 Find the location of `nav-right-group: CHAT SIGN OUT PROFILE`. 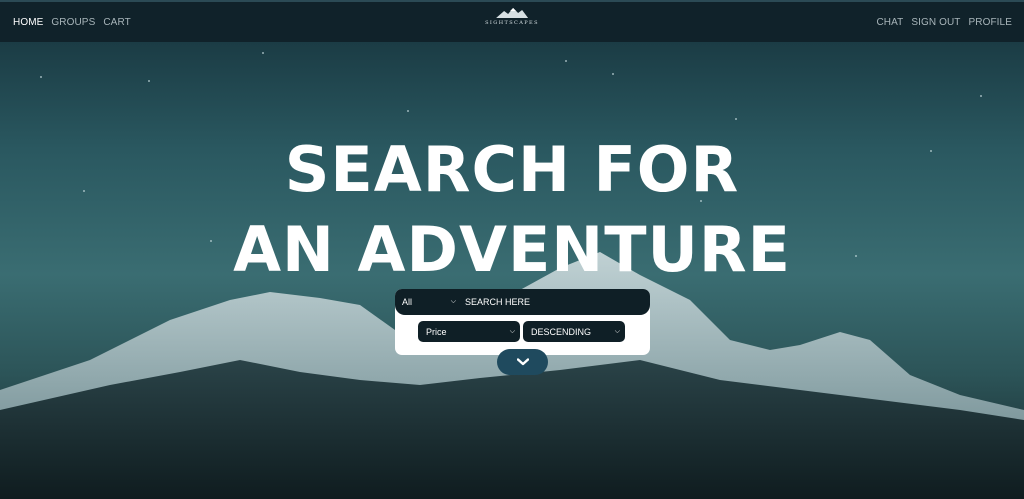

nav-right-group: CHAT SIGN OUT PROFILE is located at coordinates (944, 22).